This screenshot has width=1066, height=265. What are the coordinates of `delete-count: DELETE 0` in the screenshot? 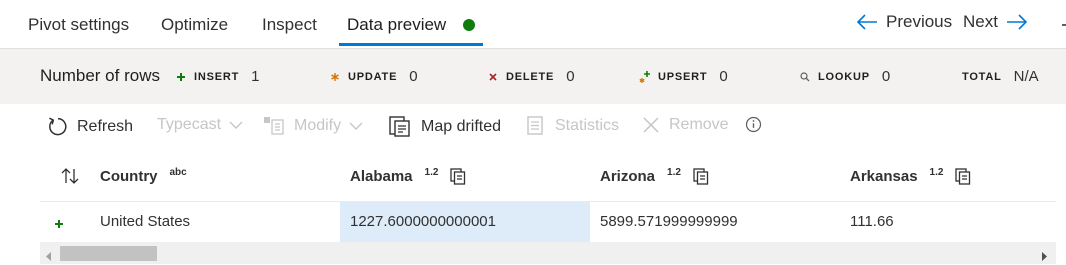 It's located at (530, 76).